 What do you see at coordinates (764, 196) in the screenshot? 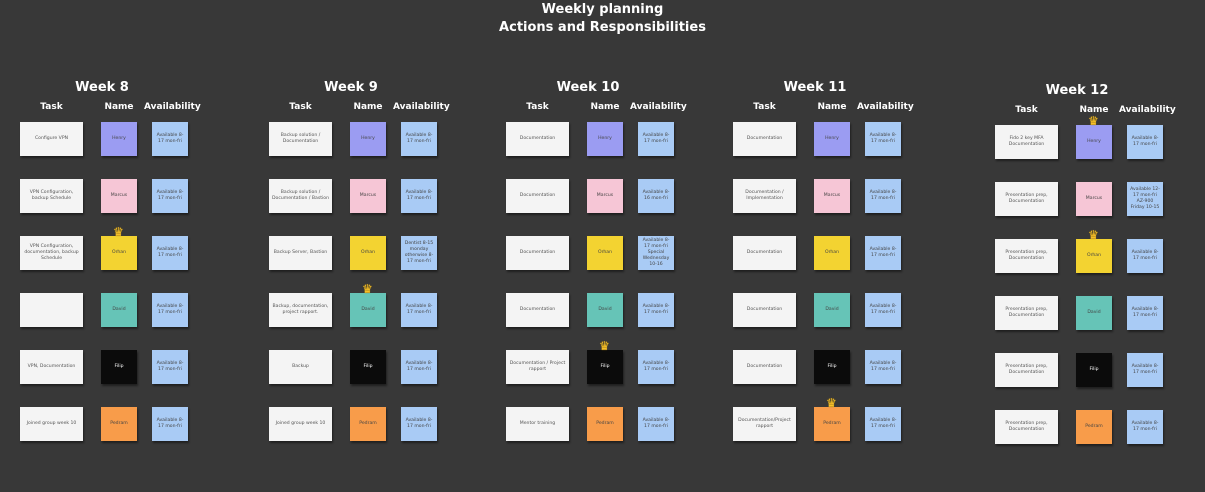
I see `task-note: Documentation / Implementation` at bounding box center [764, 196].